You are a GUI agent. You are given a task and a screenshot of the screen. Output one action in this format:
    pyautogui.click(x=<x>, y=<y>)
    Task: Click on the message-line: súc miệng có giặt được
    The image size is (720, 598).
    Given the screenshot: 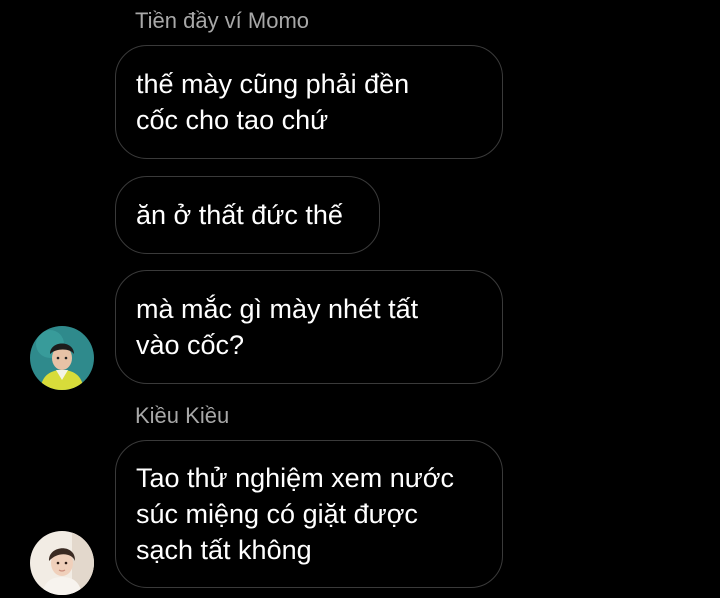 What is the action you would take?
    pyautogui.click(x=277, y=514)
    